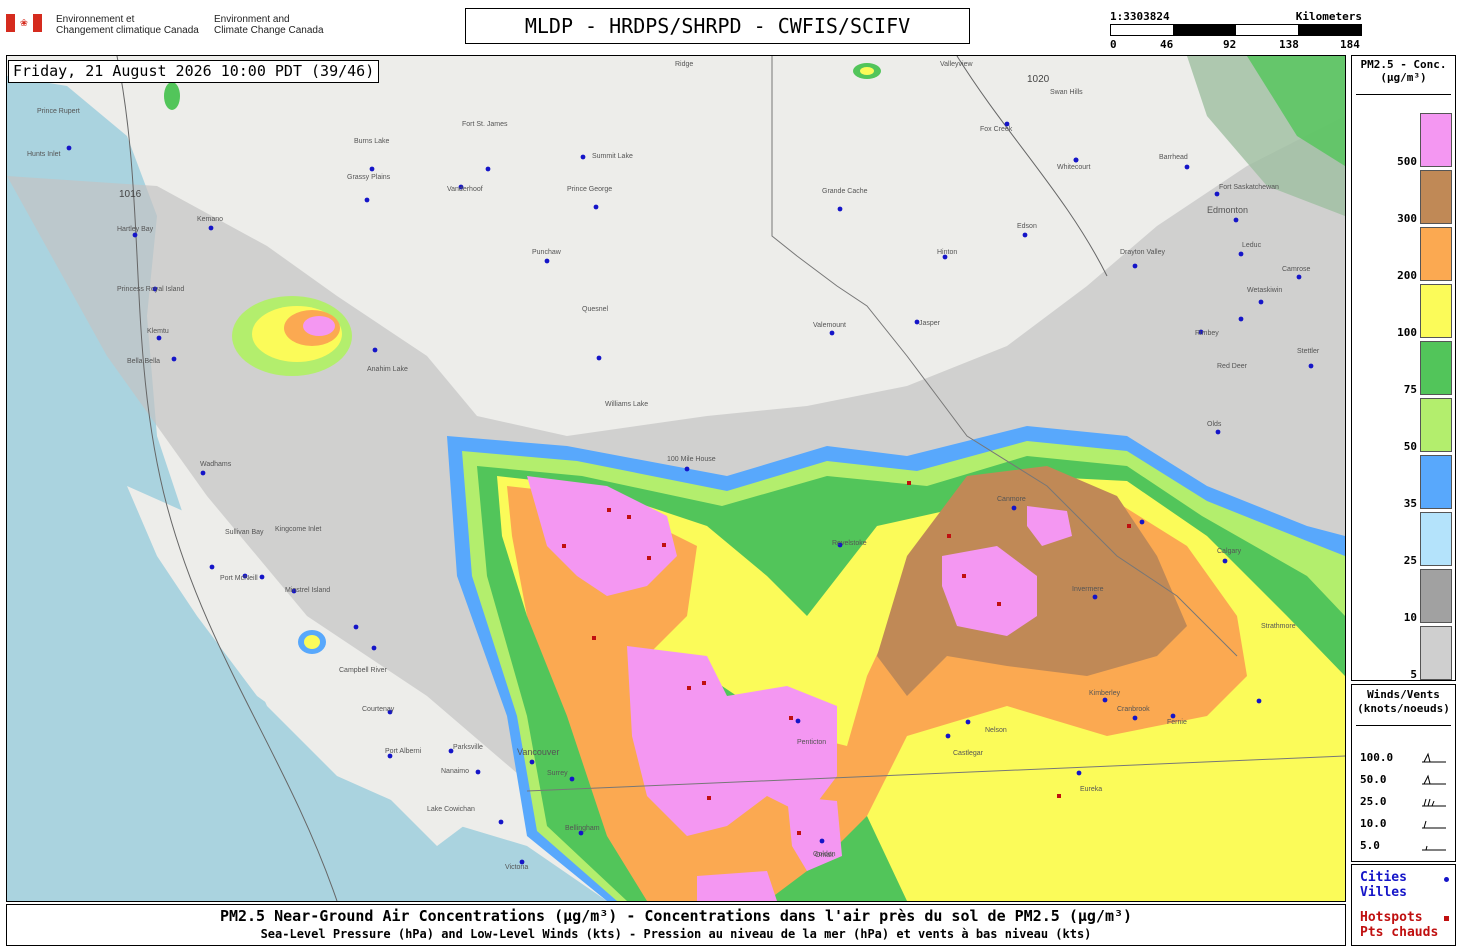 This screenshot has height=950, width=1460. Describe the element at coordinates (829, 325) in the screenshot. I see `city-label: Valemount` at that location.